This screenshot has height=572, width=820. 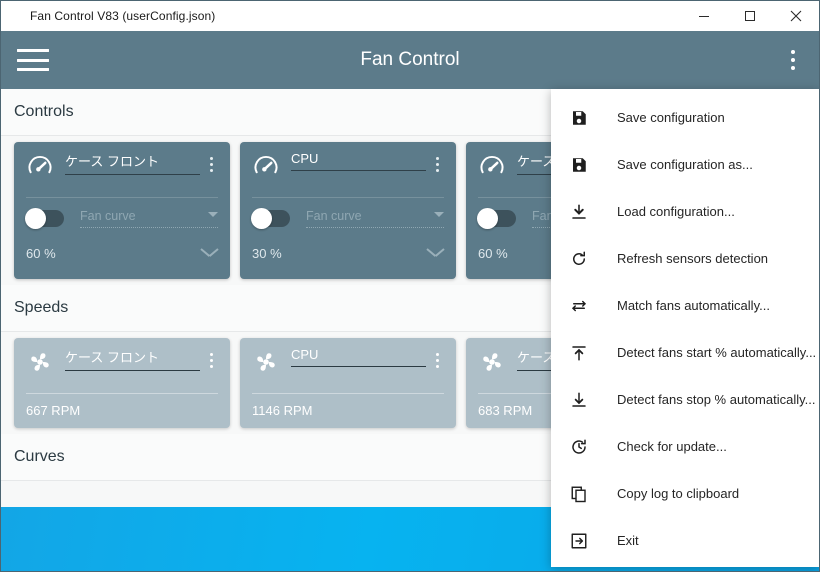 I want to click on speed-name-field: ケース フロント, so click(x=132, y=359).